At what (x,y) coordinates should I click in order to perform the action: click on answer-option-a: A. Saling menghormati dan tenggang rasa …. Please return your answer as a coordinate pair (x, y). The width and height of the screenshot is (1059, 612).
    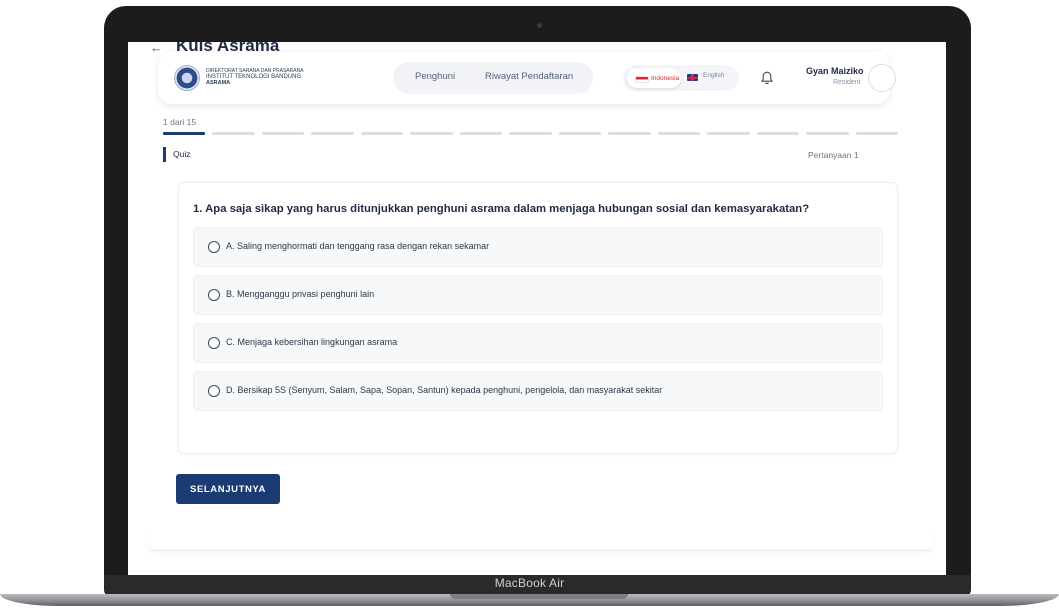
    Looking at the image, I should click on (538, 247).